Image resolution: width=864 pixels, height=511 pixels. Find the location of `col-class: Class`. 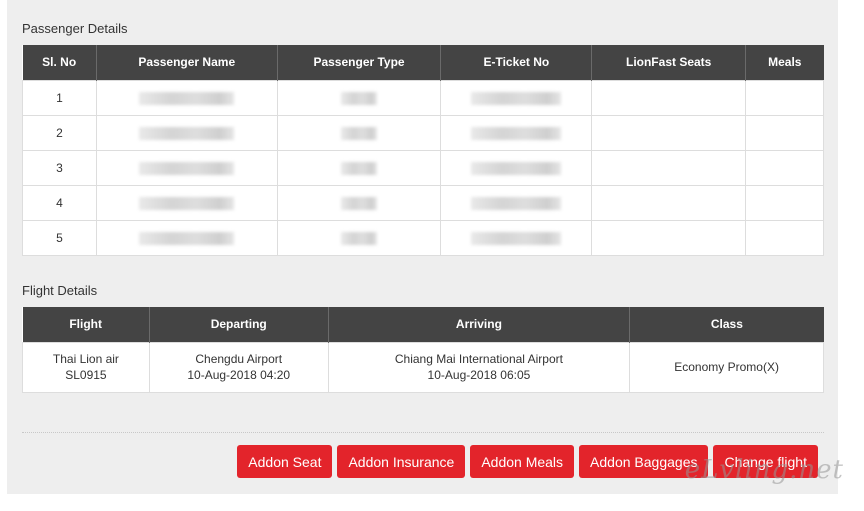

col-class: Class is located at coordinates (726, 324).